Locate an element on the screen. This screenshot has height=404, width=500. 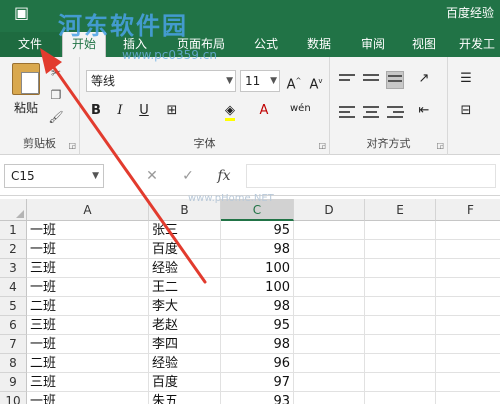
tab-formulas: 公式 is located at coordinates (266, 44).